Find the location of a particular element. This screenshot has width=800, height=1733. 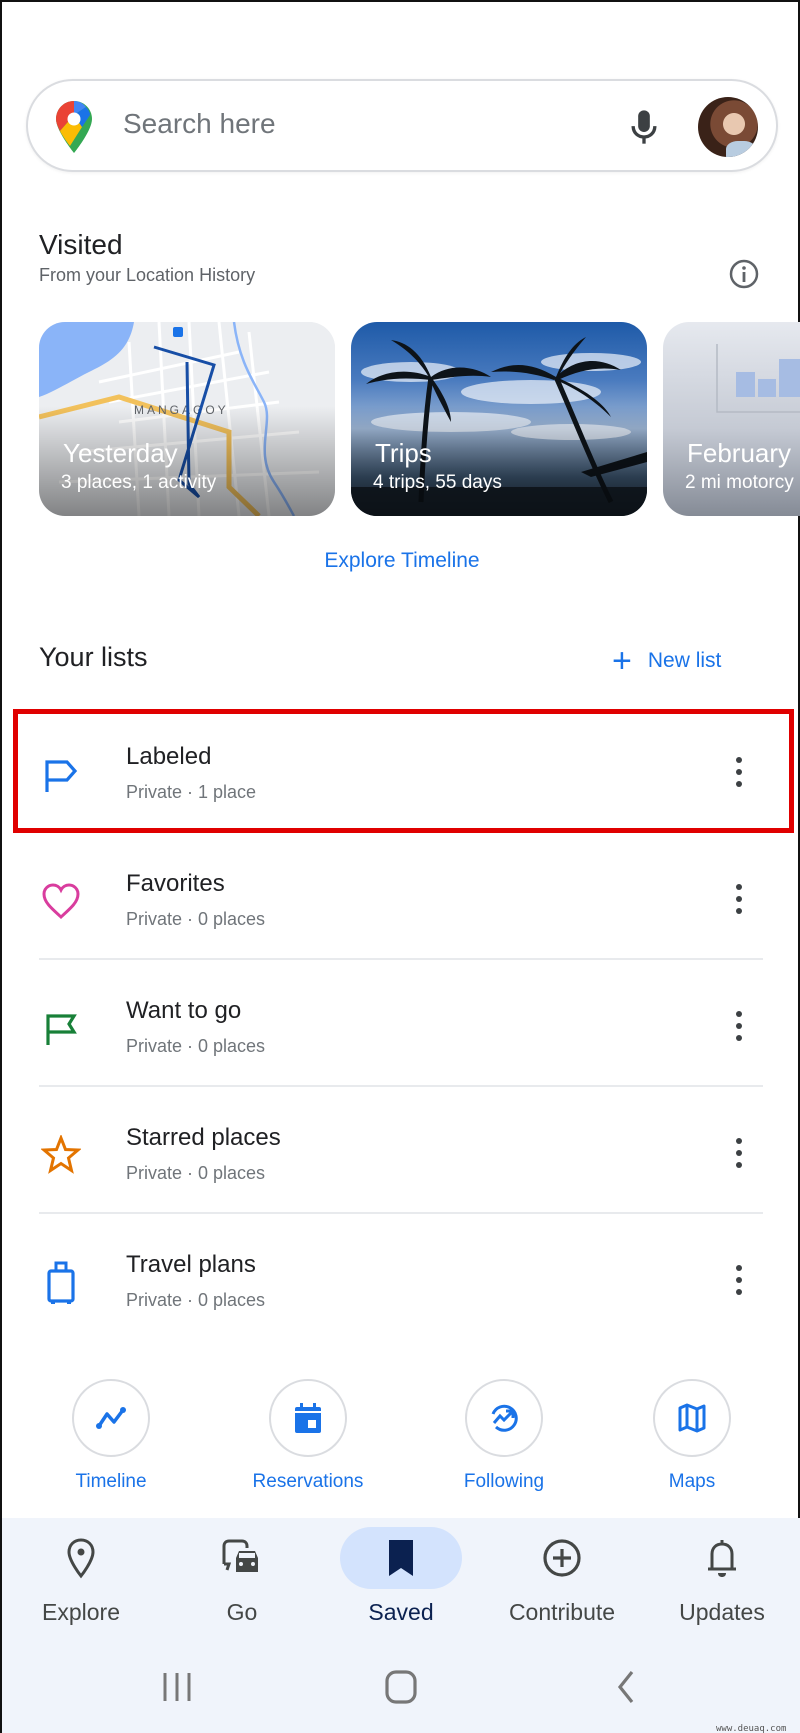

nav-label: Saved is located at coordinates (401, 1612).